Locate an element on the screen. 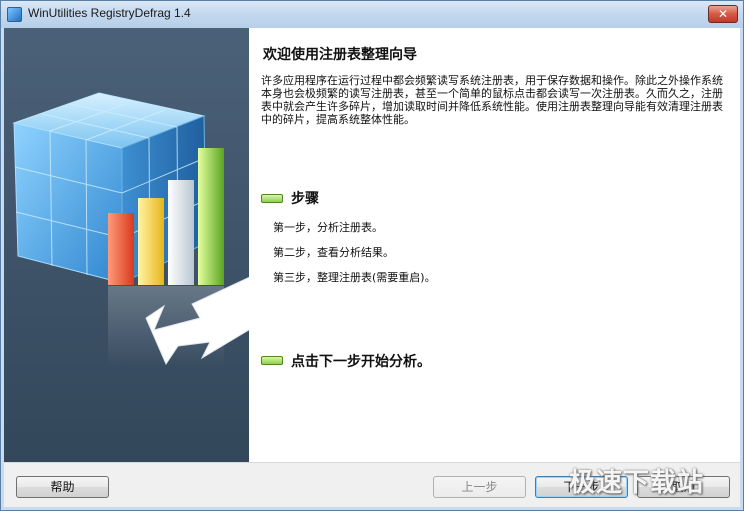 This screenshot has width=744, height=511. chart-bar-yellow is located at coordinates (151, 241).